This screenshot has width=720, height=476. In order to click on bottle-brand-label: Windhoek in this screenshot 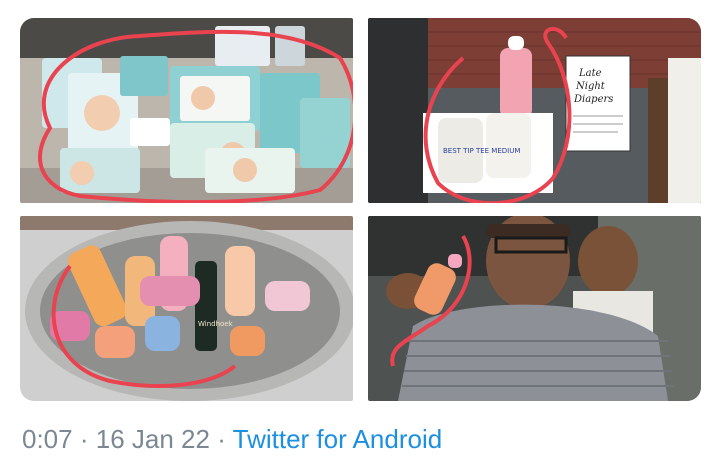, I will do `click(216, 324)`.